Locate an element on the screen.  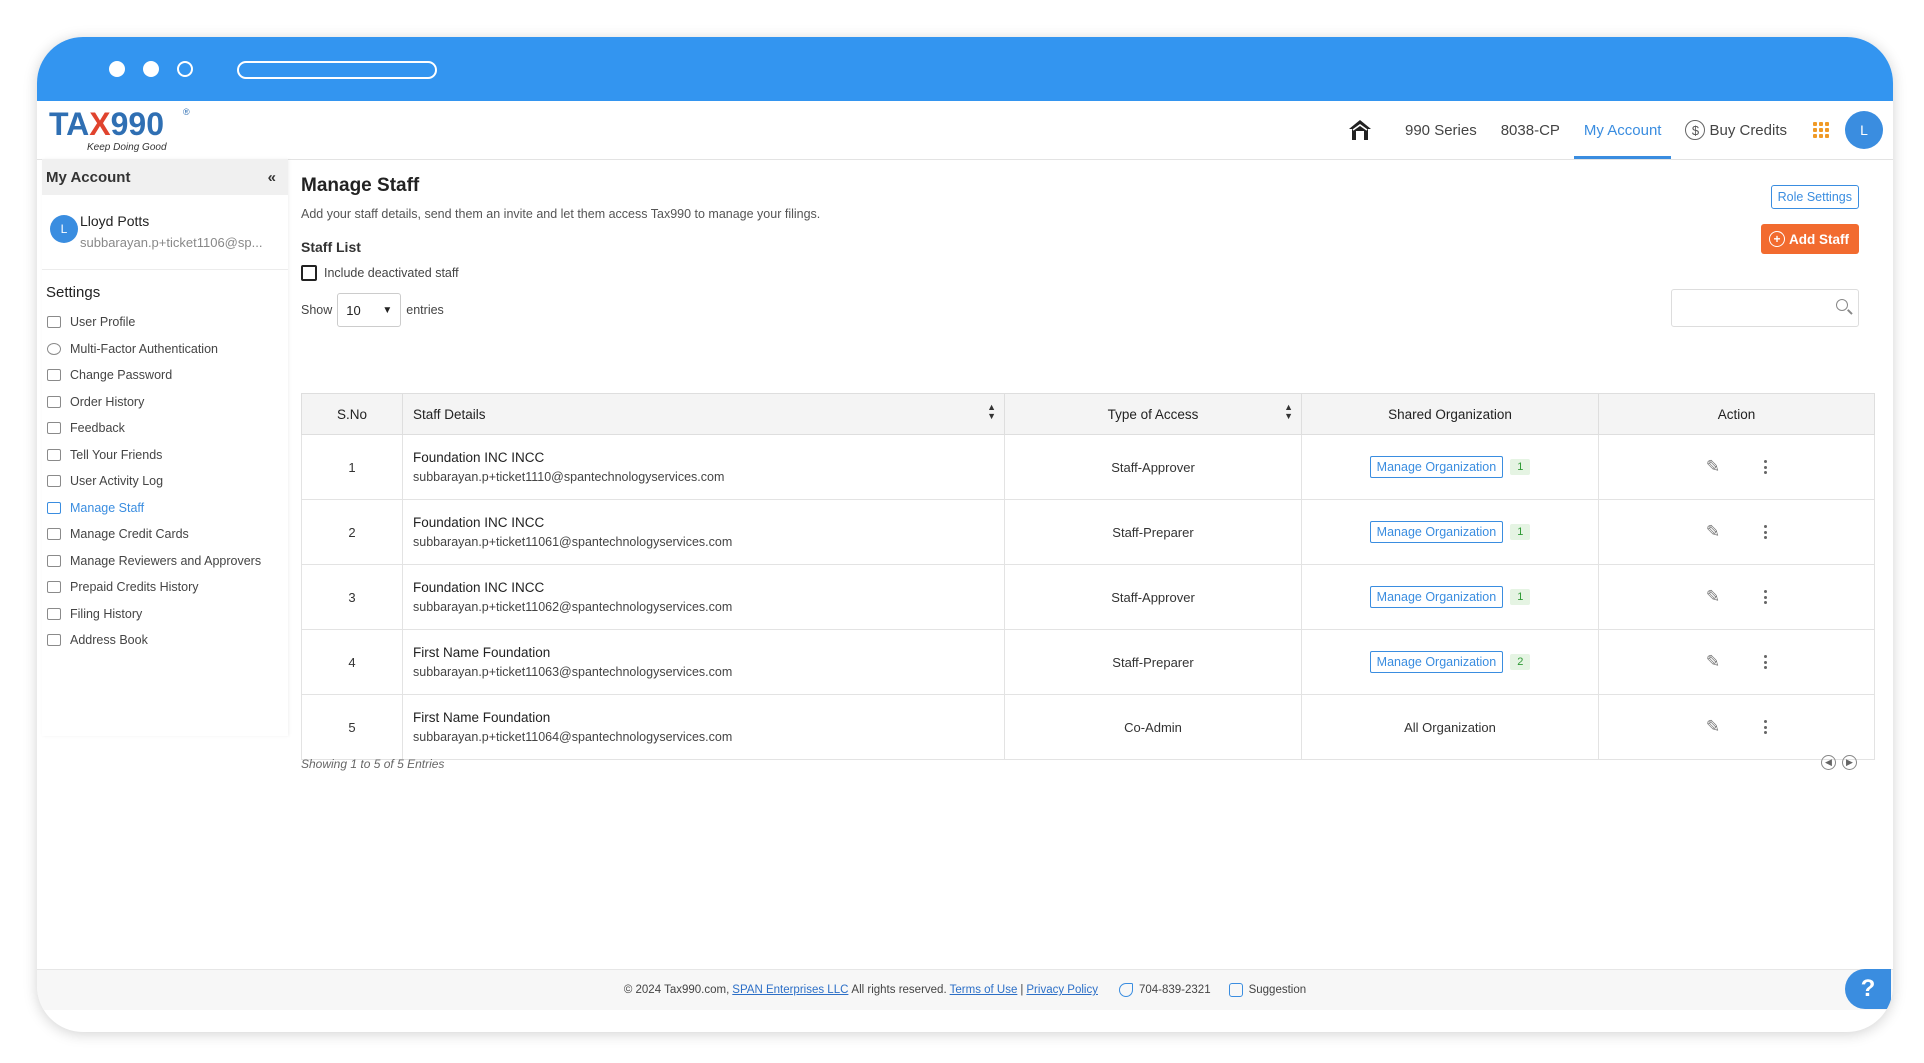
add-staff-label: Add Staff is located at coordinates (1819, 239).